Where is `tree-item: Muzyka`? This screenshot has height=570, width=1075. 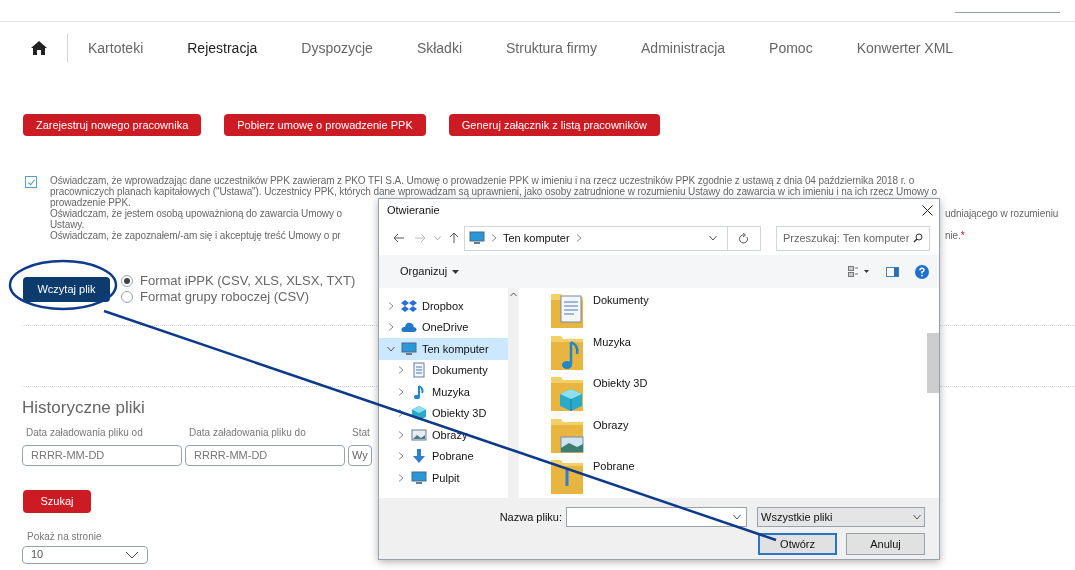
tree-item: Muzyka is located at coordinates (443, 392).